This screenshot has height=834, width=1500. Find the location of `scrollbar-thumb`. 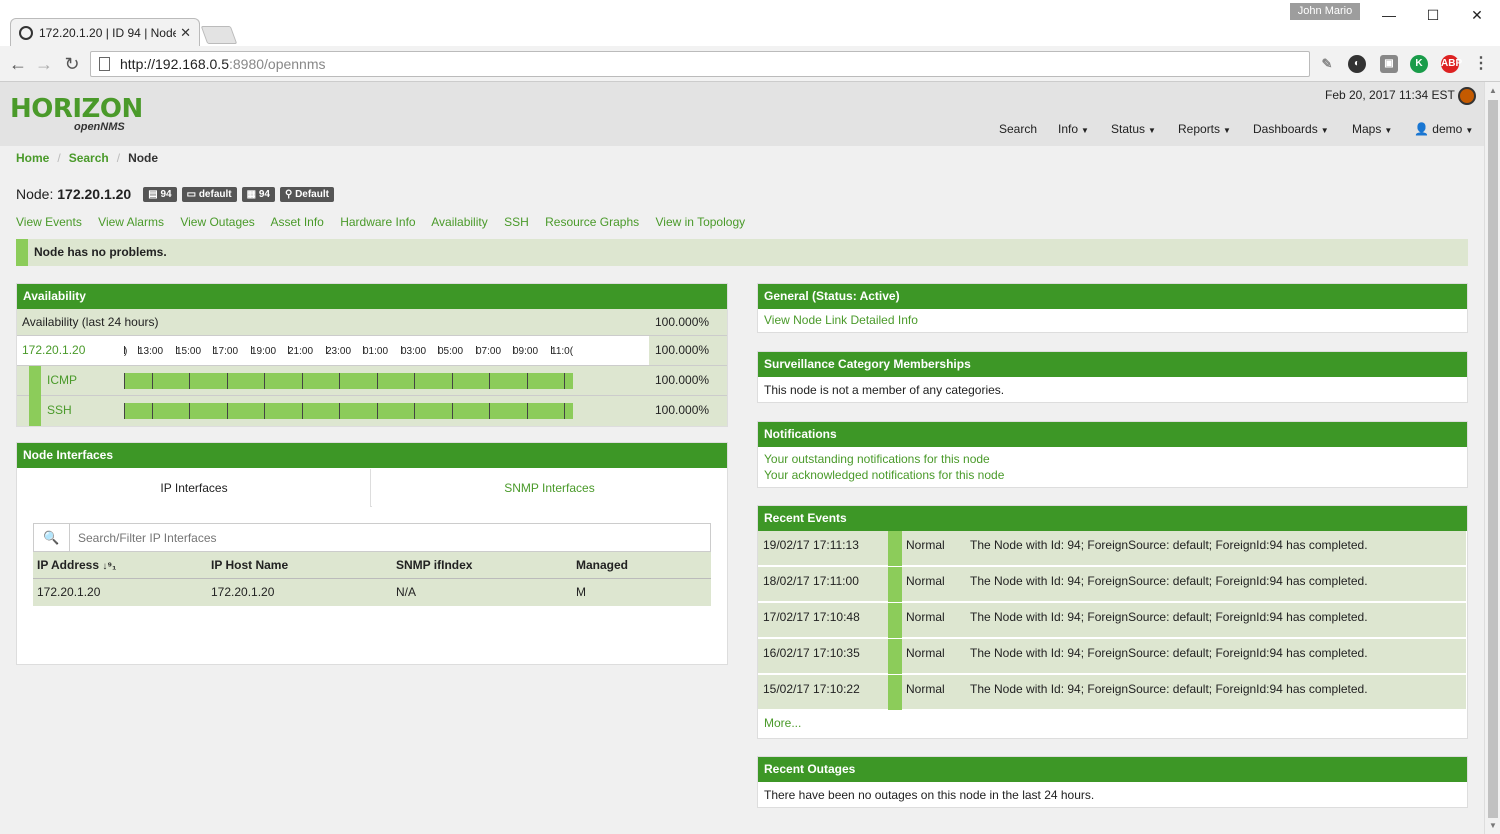

scrollbar-thumb is located at coordinates (1493, 459).